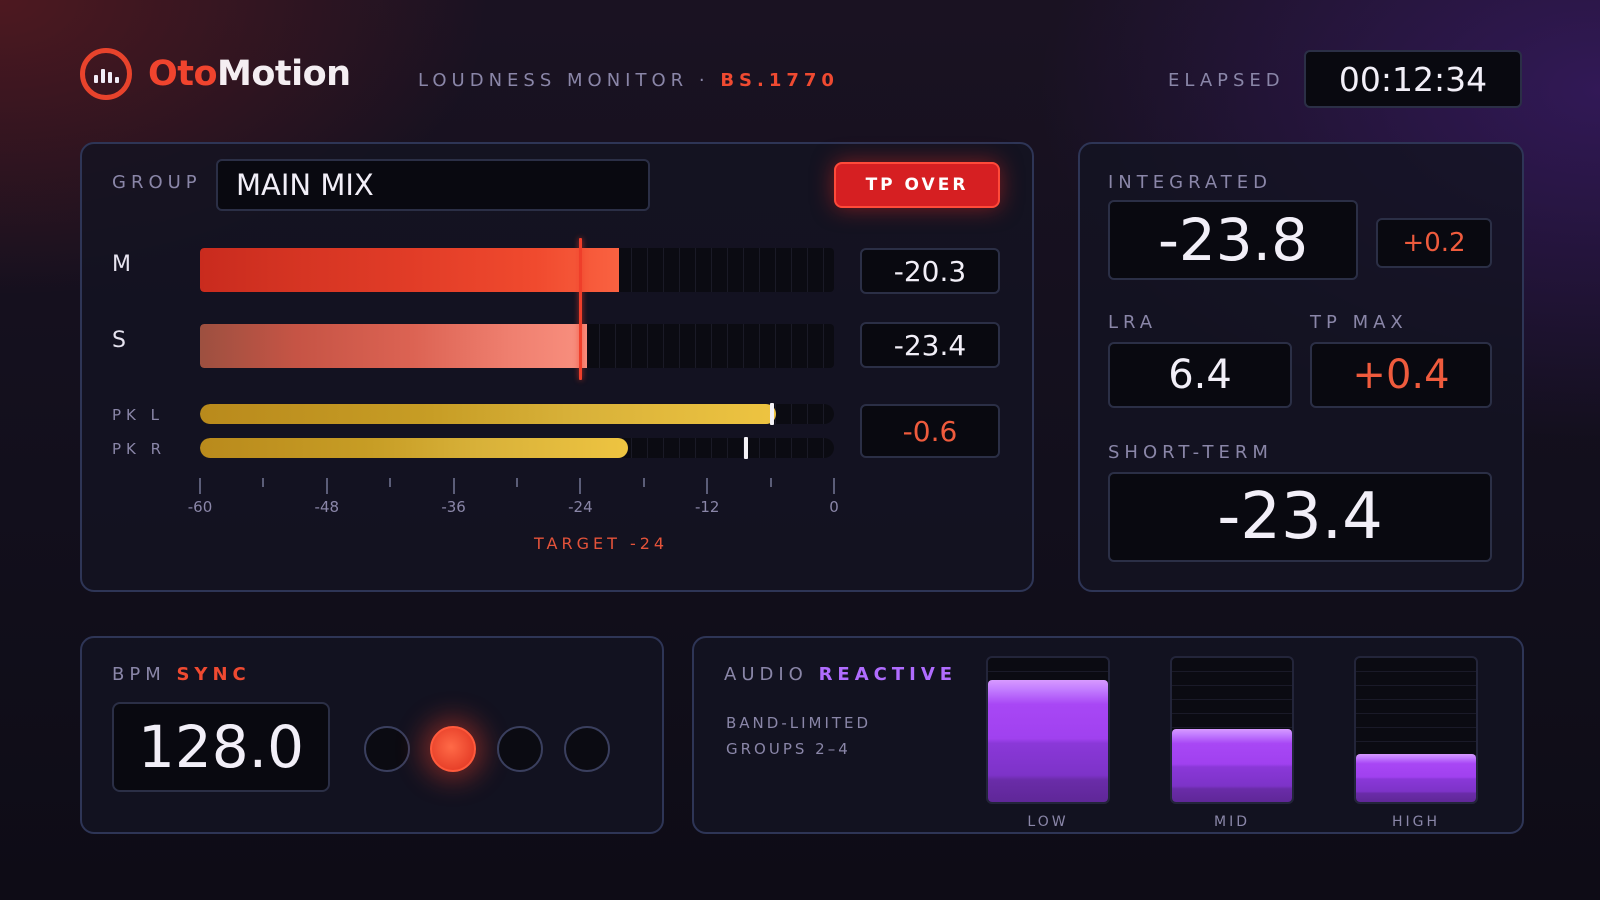  I want to click on brand-part2: Motion, so click(284, 74).